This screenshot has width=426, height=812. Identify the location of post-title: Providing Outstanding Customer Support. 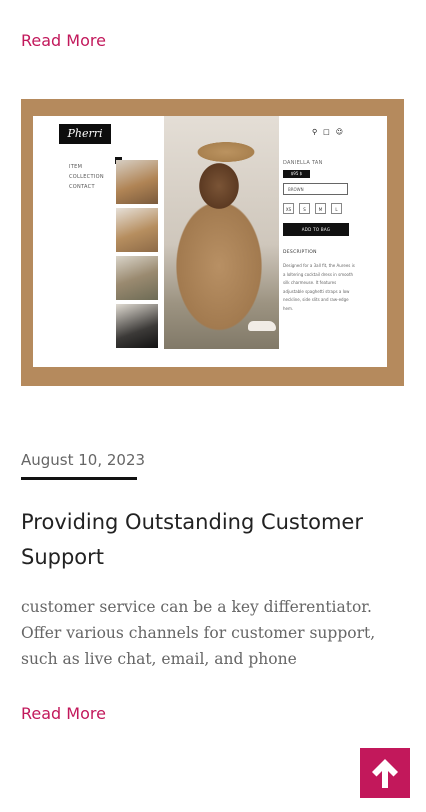
(213, 540).